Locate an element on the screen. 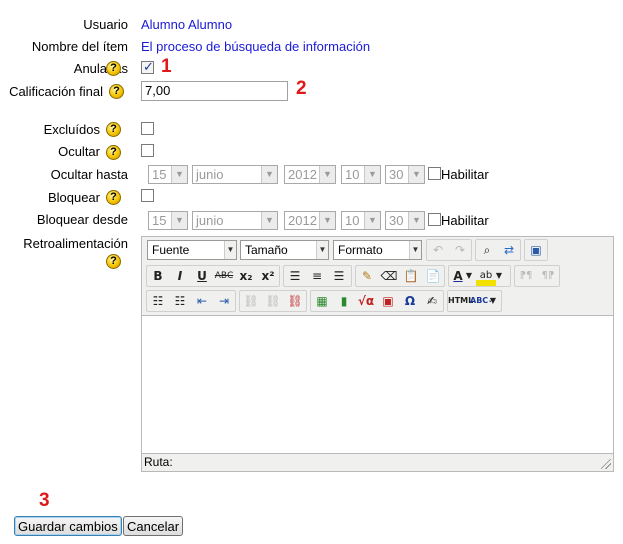  ocultar-hasta-year-select: 2012 ▼ is located at coordinates (310, 174).